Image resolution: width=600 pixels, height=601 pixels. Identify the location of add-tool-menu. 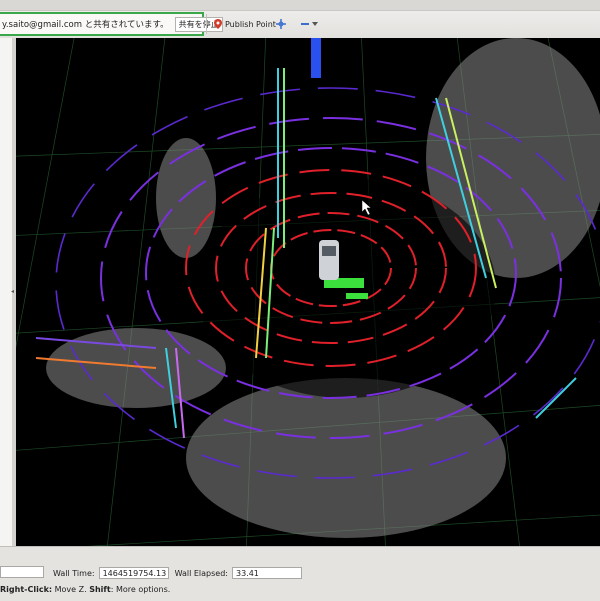
(309, 24).